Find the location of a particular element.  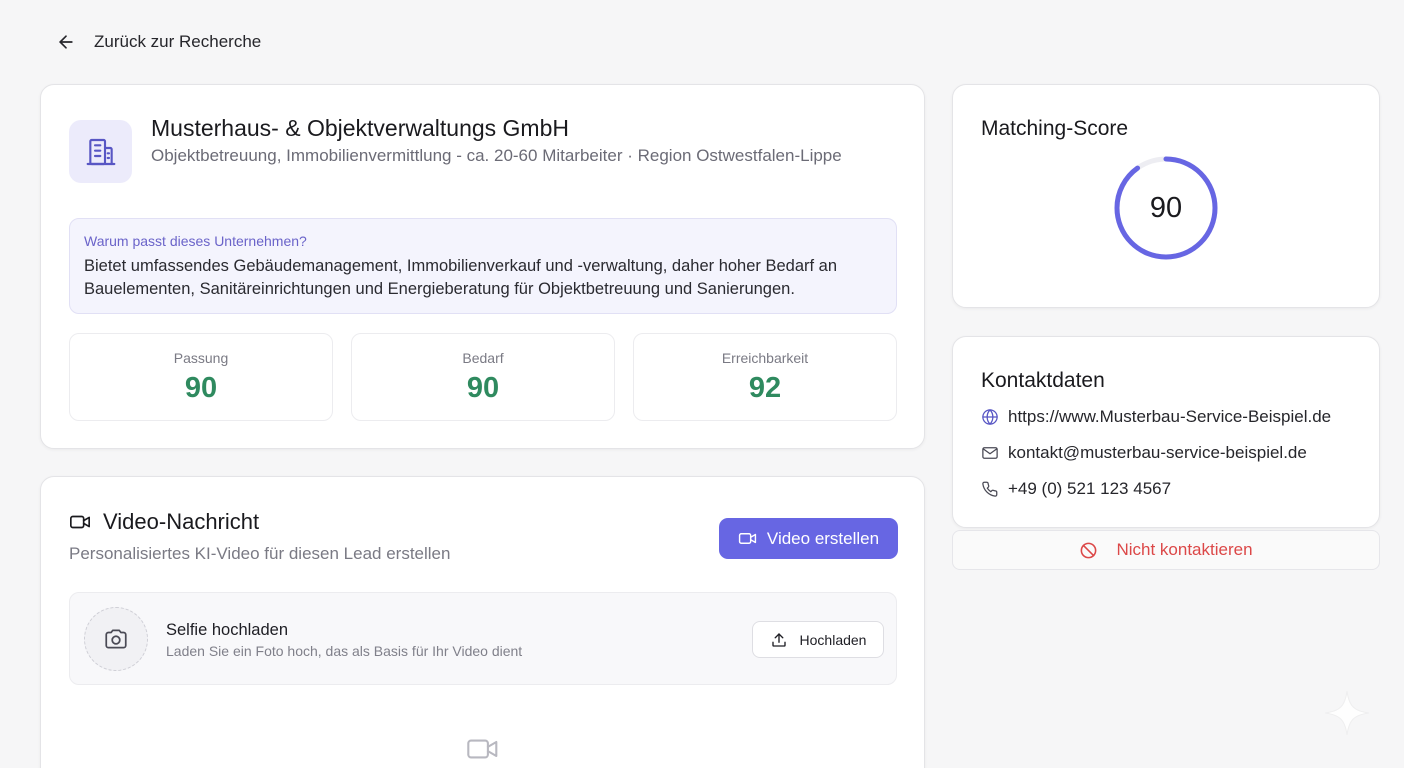

selfie-title: Selfie hochladen is located at coordinates (227, 630).